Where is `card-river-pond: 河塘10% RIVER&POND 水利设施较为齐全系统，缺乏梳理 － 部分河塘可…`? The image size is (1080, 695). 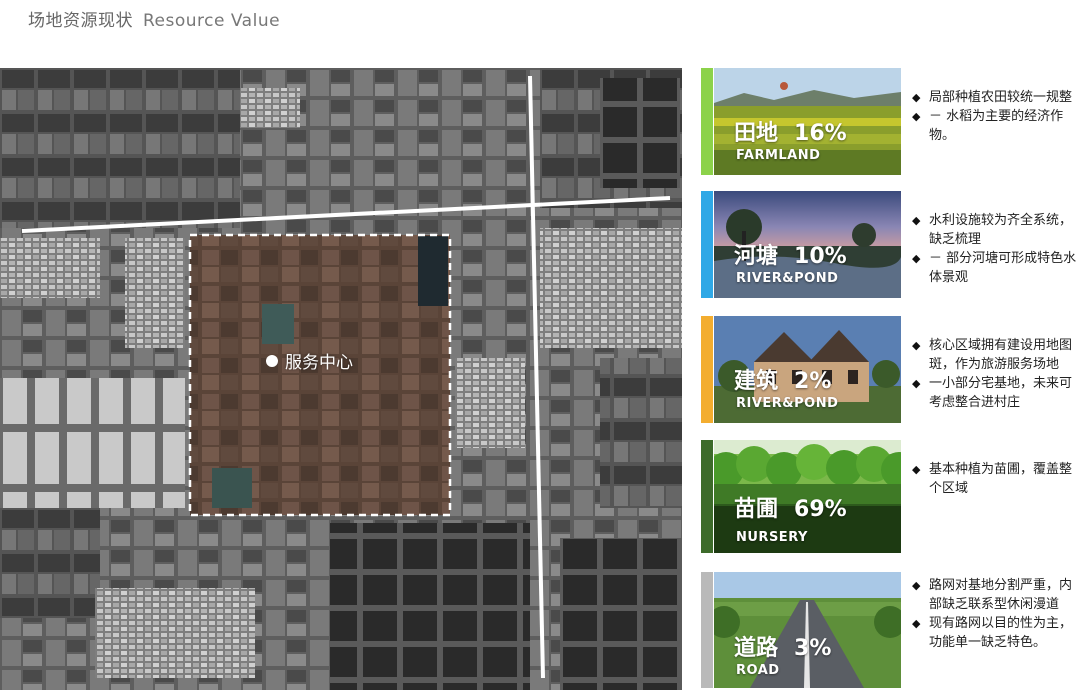
card-river-pond: 河塘10% RIVER&POND 水利设施较为齐全系统，缺乏梳理 － 部分河塘可… is located at coordinates (890, 244).